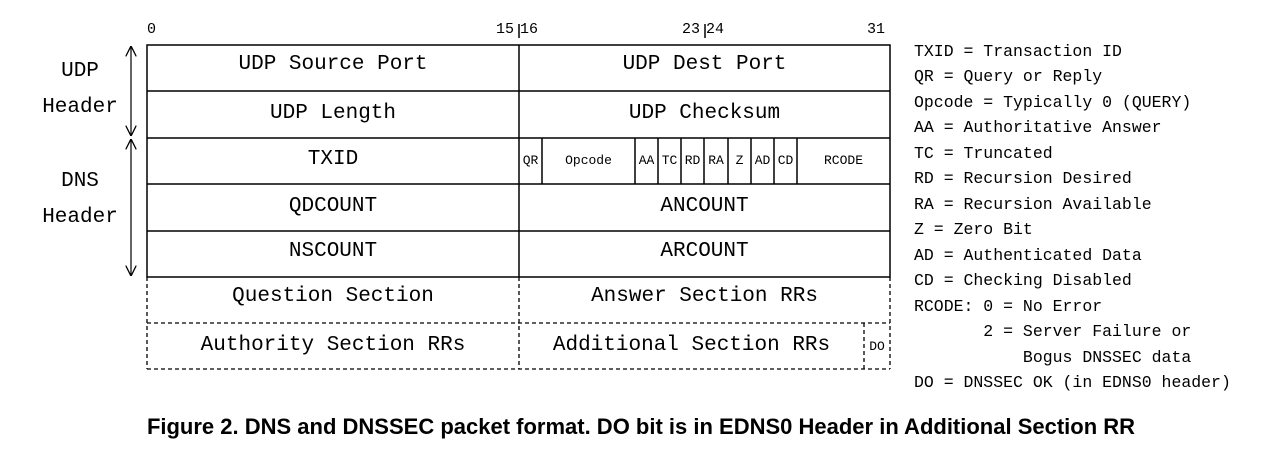  Describe the element at coordinates (333, 296) in the screenshot. I see `question-section: Question Section` at that location.